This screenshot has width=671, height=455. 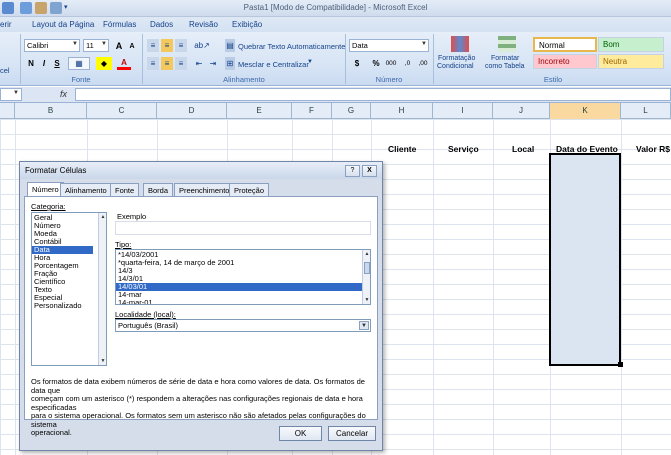 What do you see at coordinates (273, 64) in the screenshot?
I see `merge-center-button: Mesclar e Centralizar` at bounding box center [273, 64].